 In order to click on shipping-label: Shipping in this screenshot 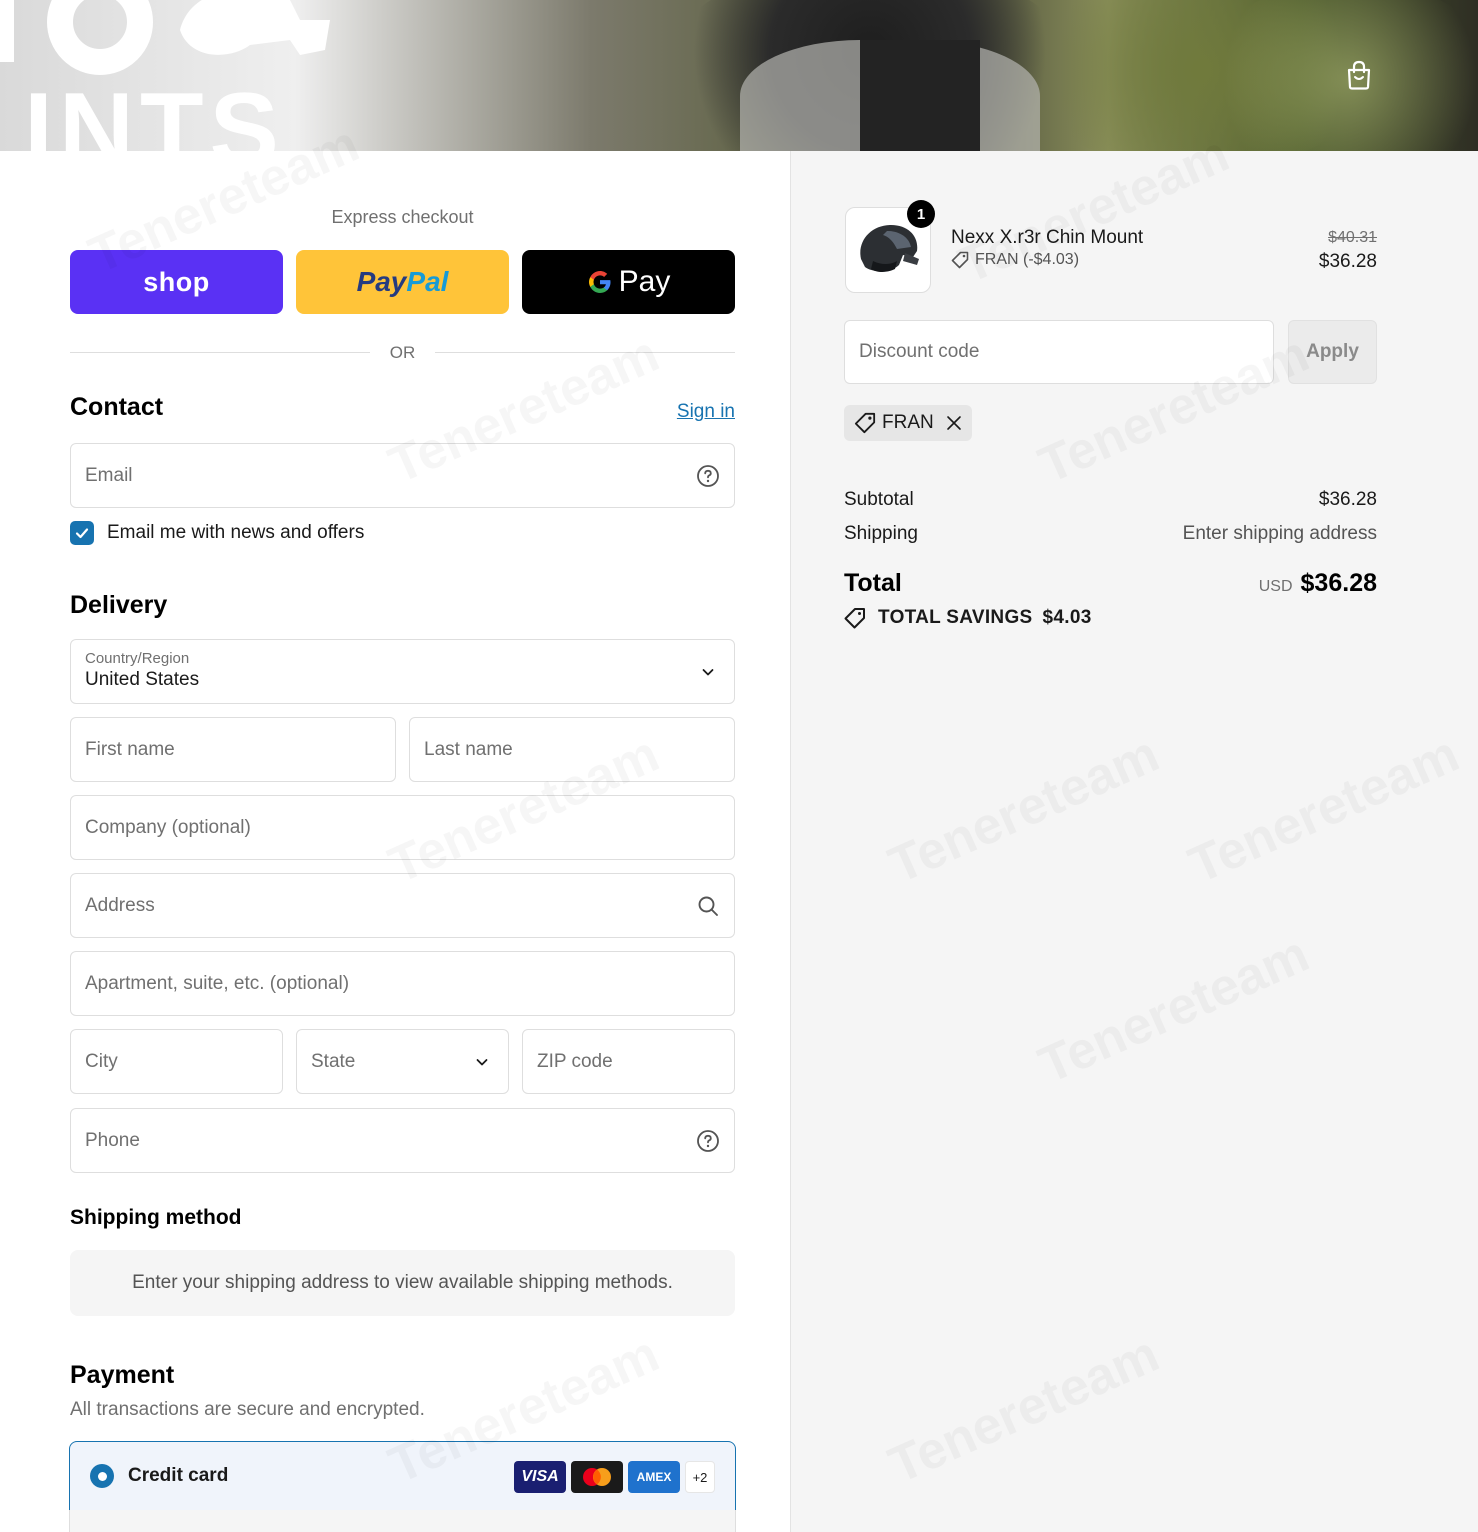, I will do `click(881, 533)`.